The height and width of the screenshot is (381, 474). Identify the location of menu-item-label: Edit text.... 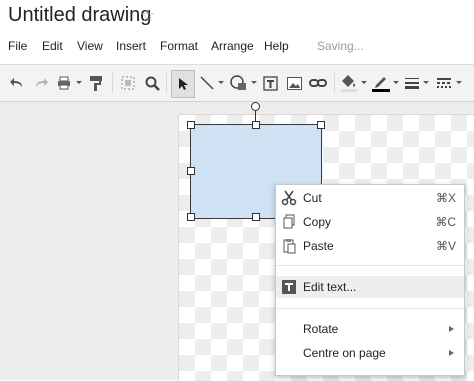
(330, 287).